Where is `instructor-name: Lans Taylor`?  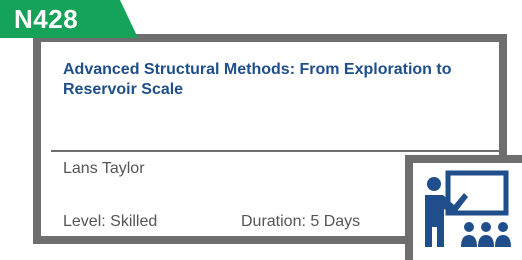
instructor-name: Lans Taylor is located at coordinates (104, 168).